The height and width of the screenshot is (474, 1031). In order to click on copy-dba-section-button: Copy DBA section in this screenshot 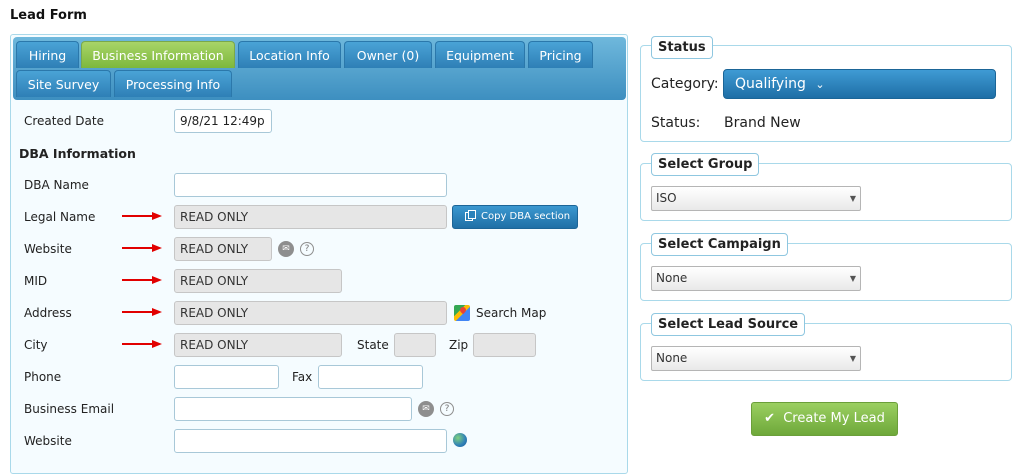, I will do `click(515, 217)`.